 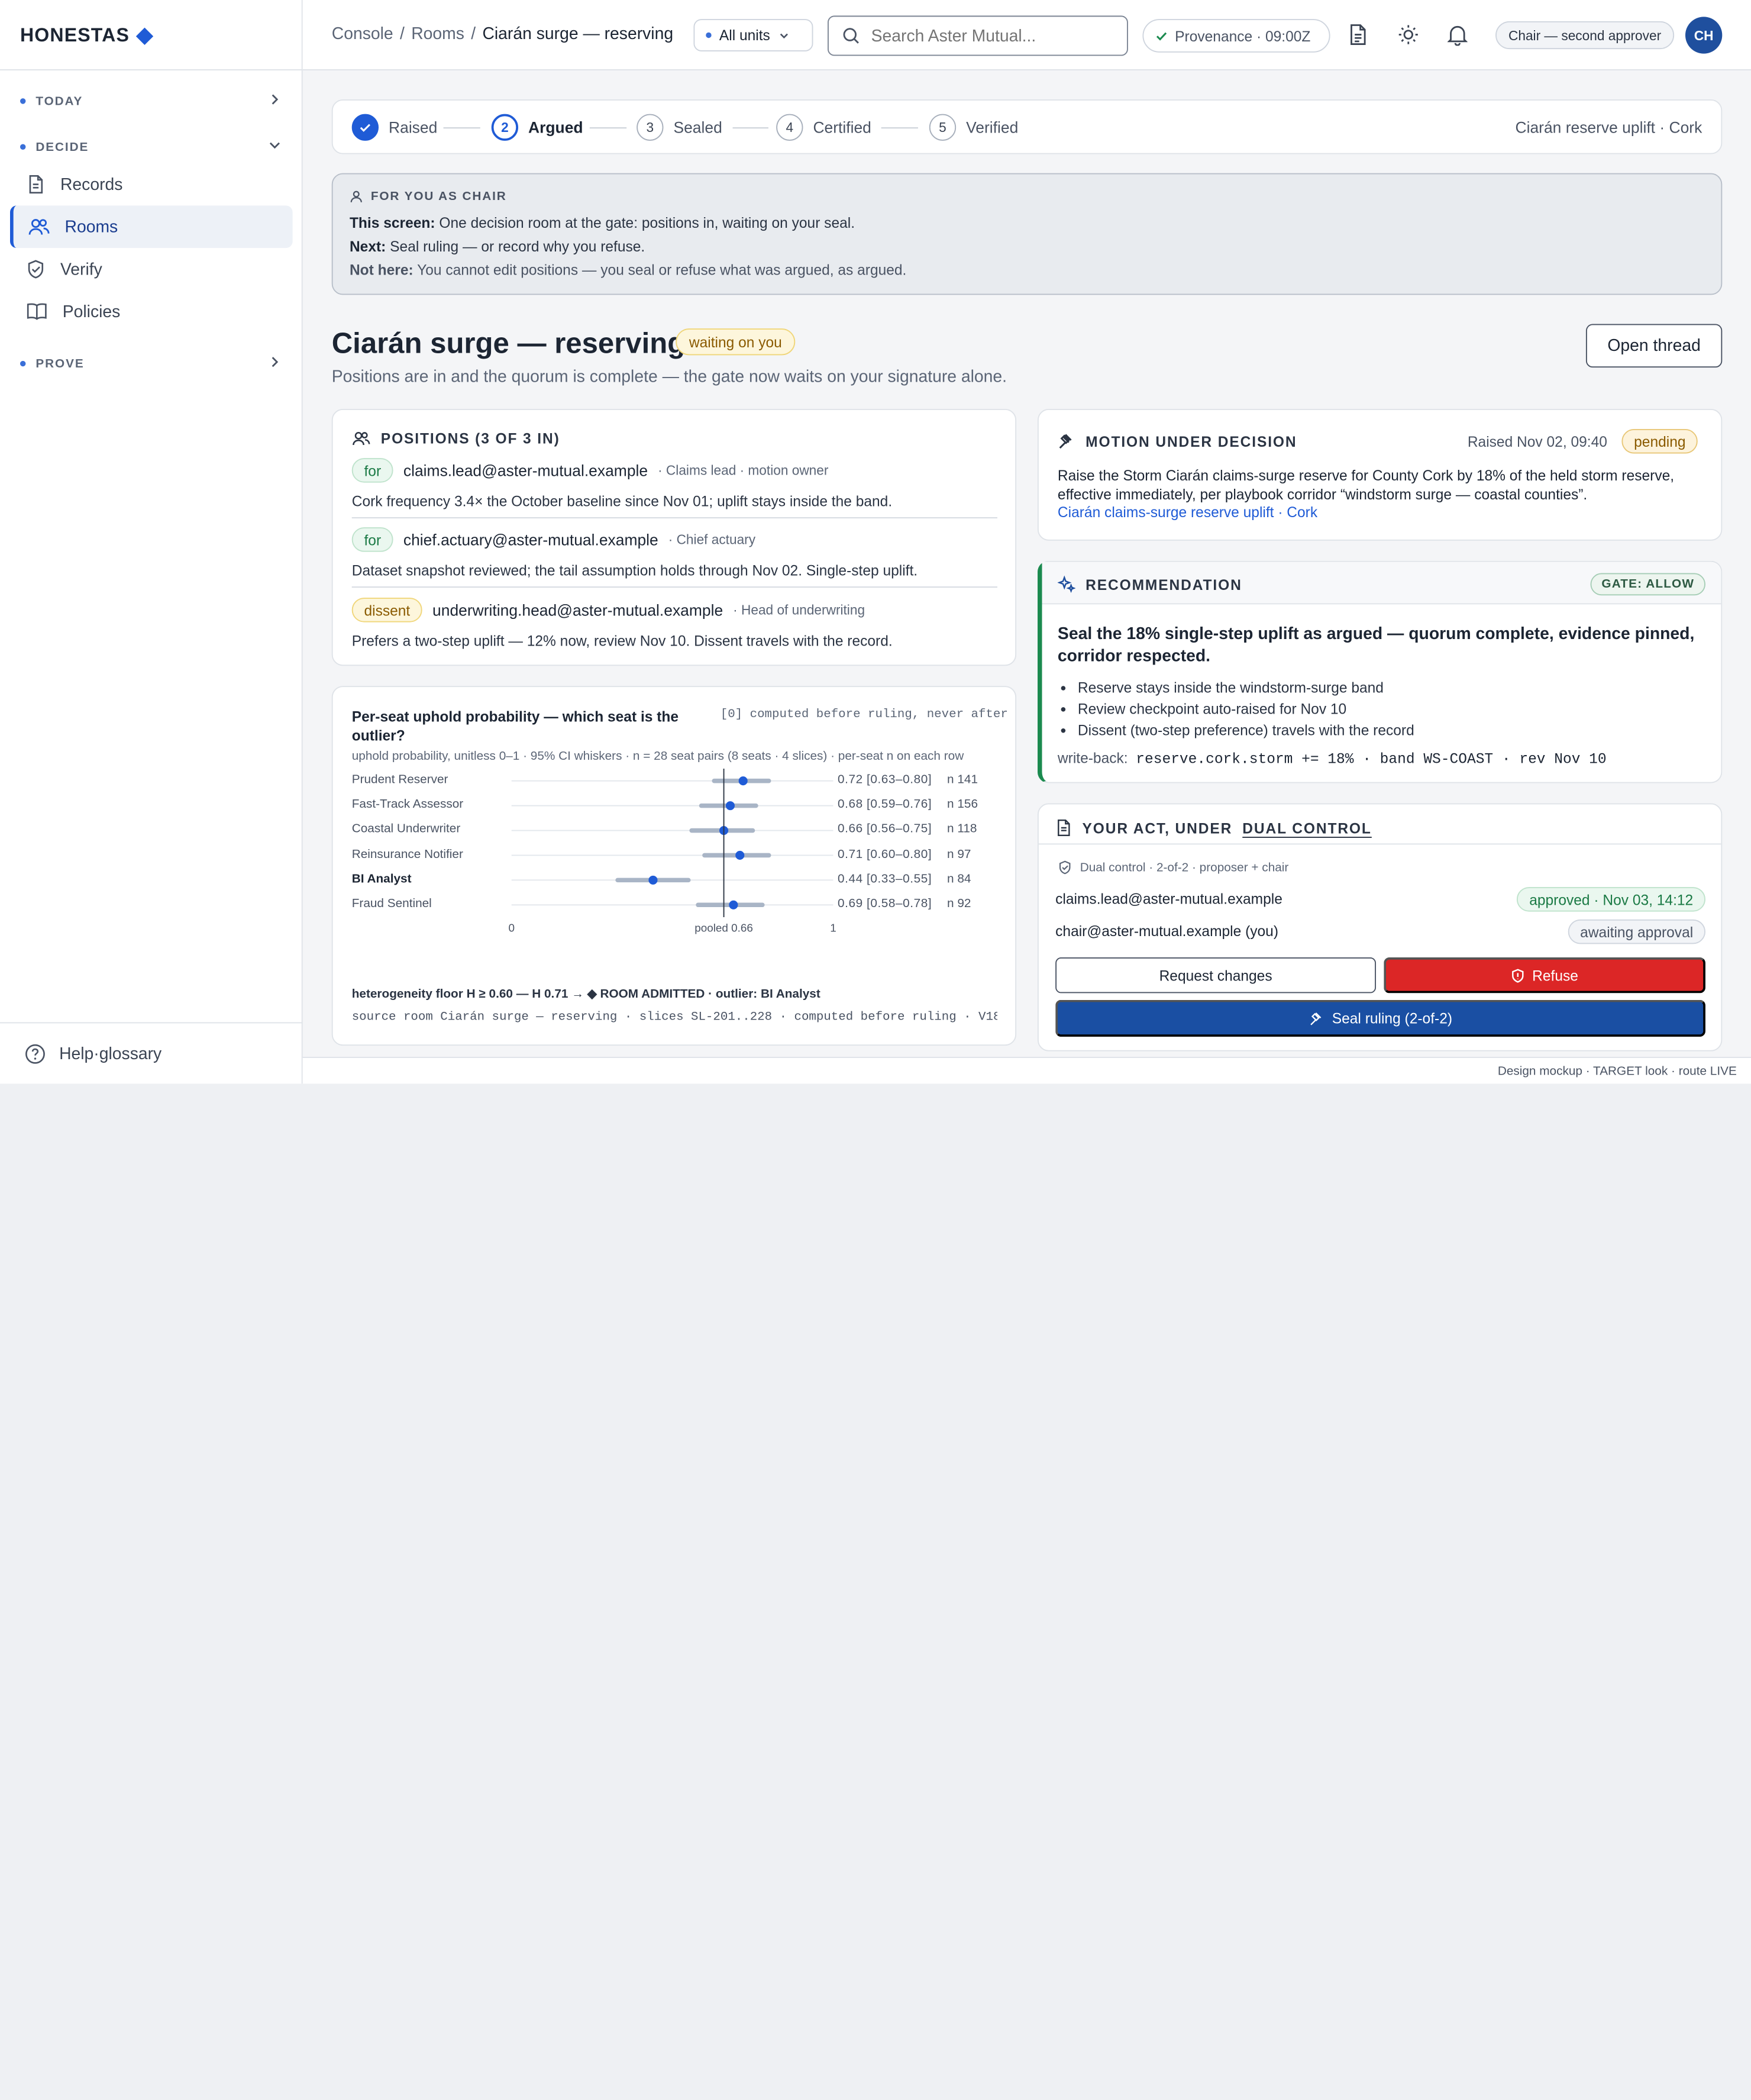 I want to click on step-sealed: 3 Sealed, so click(x=679, y=127).